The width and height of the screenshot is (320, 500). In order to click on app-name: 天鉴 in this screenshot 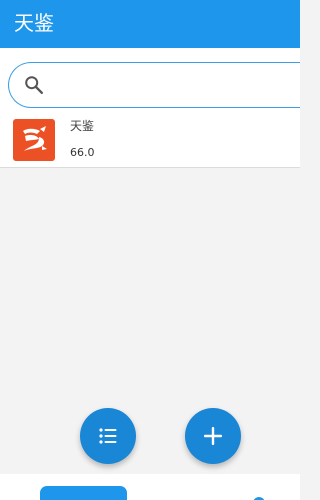, I will do `click(82, 126)`.